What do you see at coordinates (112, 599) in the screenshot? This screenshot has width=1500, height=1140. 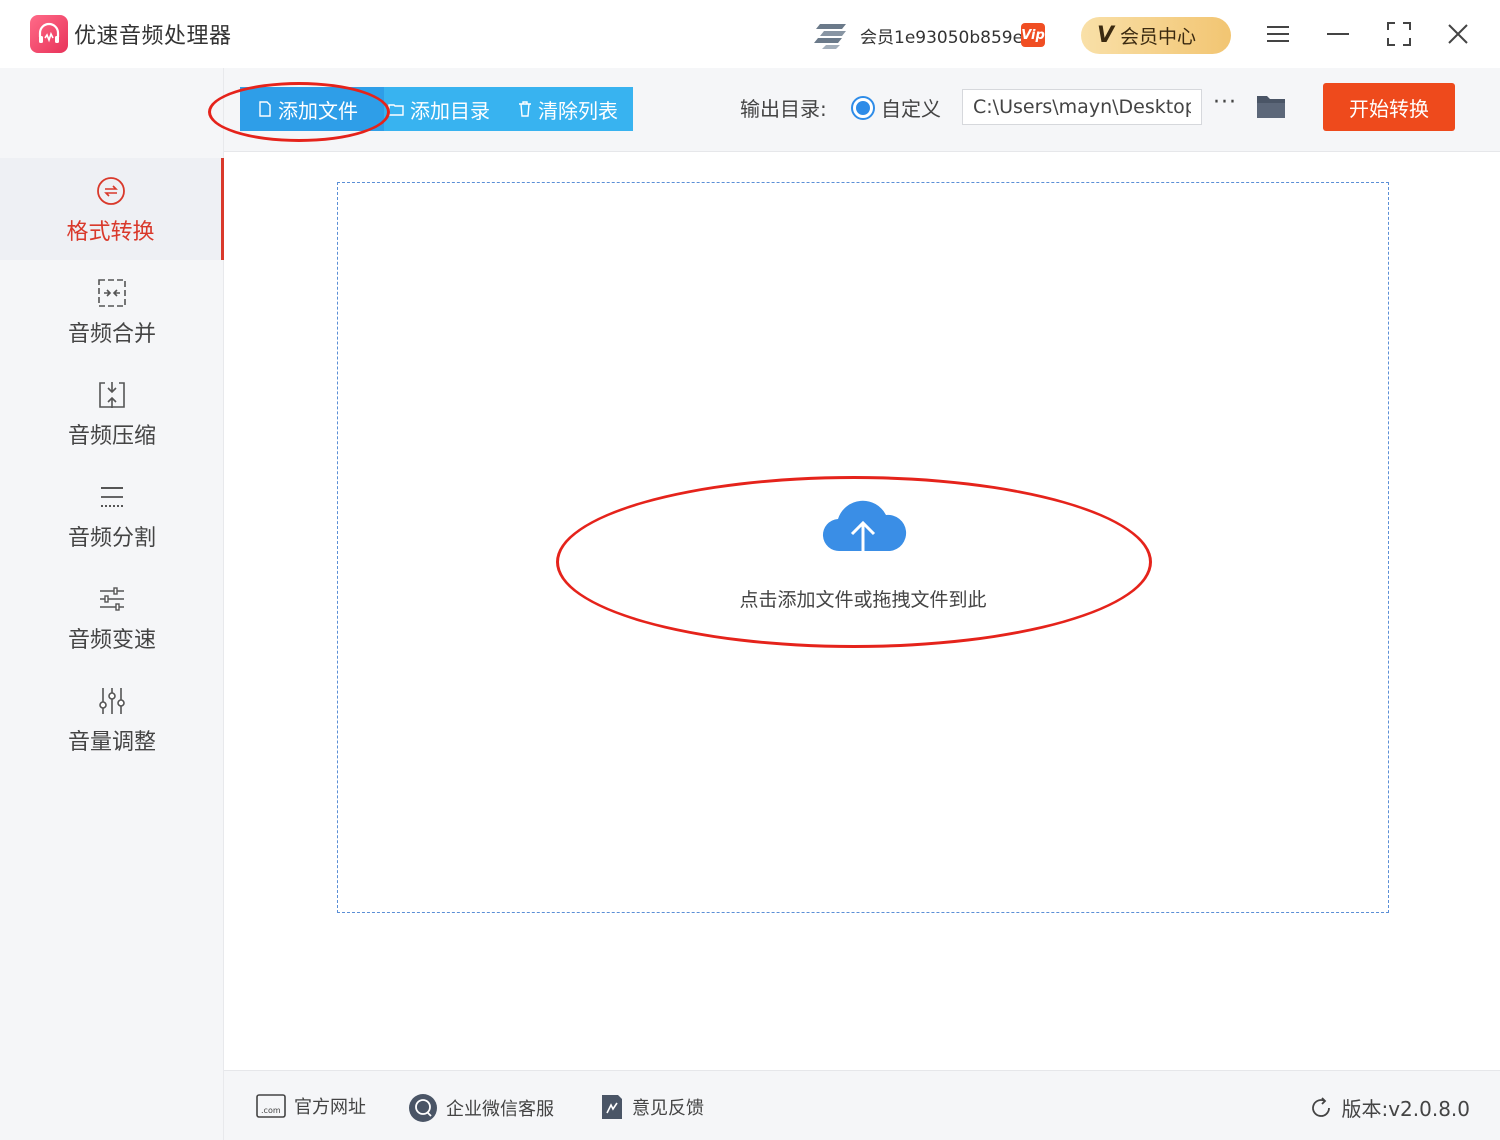 I see `speed-icon` at bounding box center [112, 599].